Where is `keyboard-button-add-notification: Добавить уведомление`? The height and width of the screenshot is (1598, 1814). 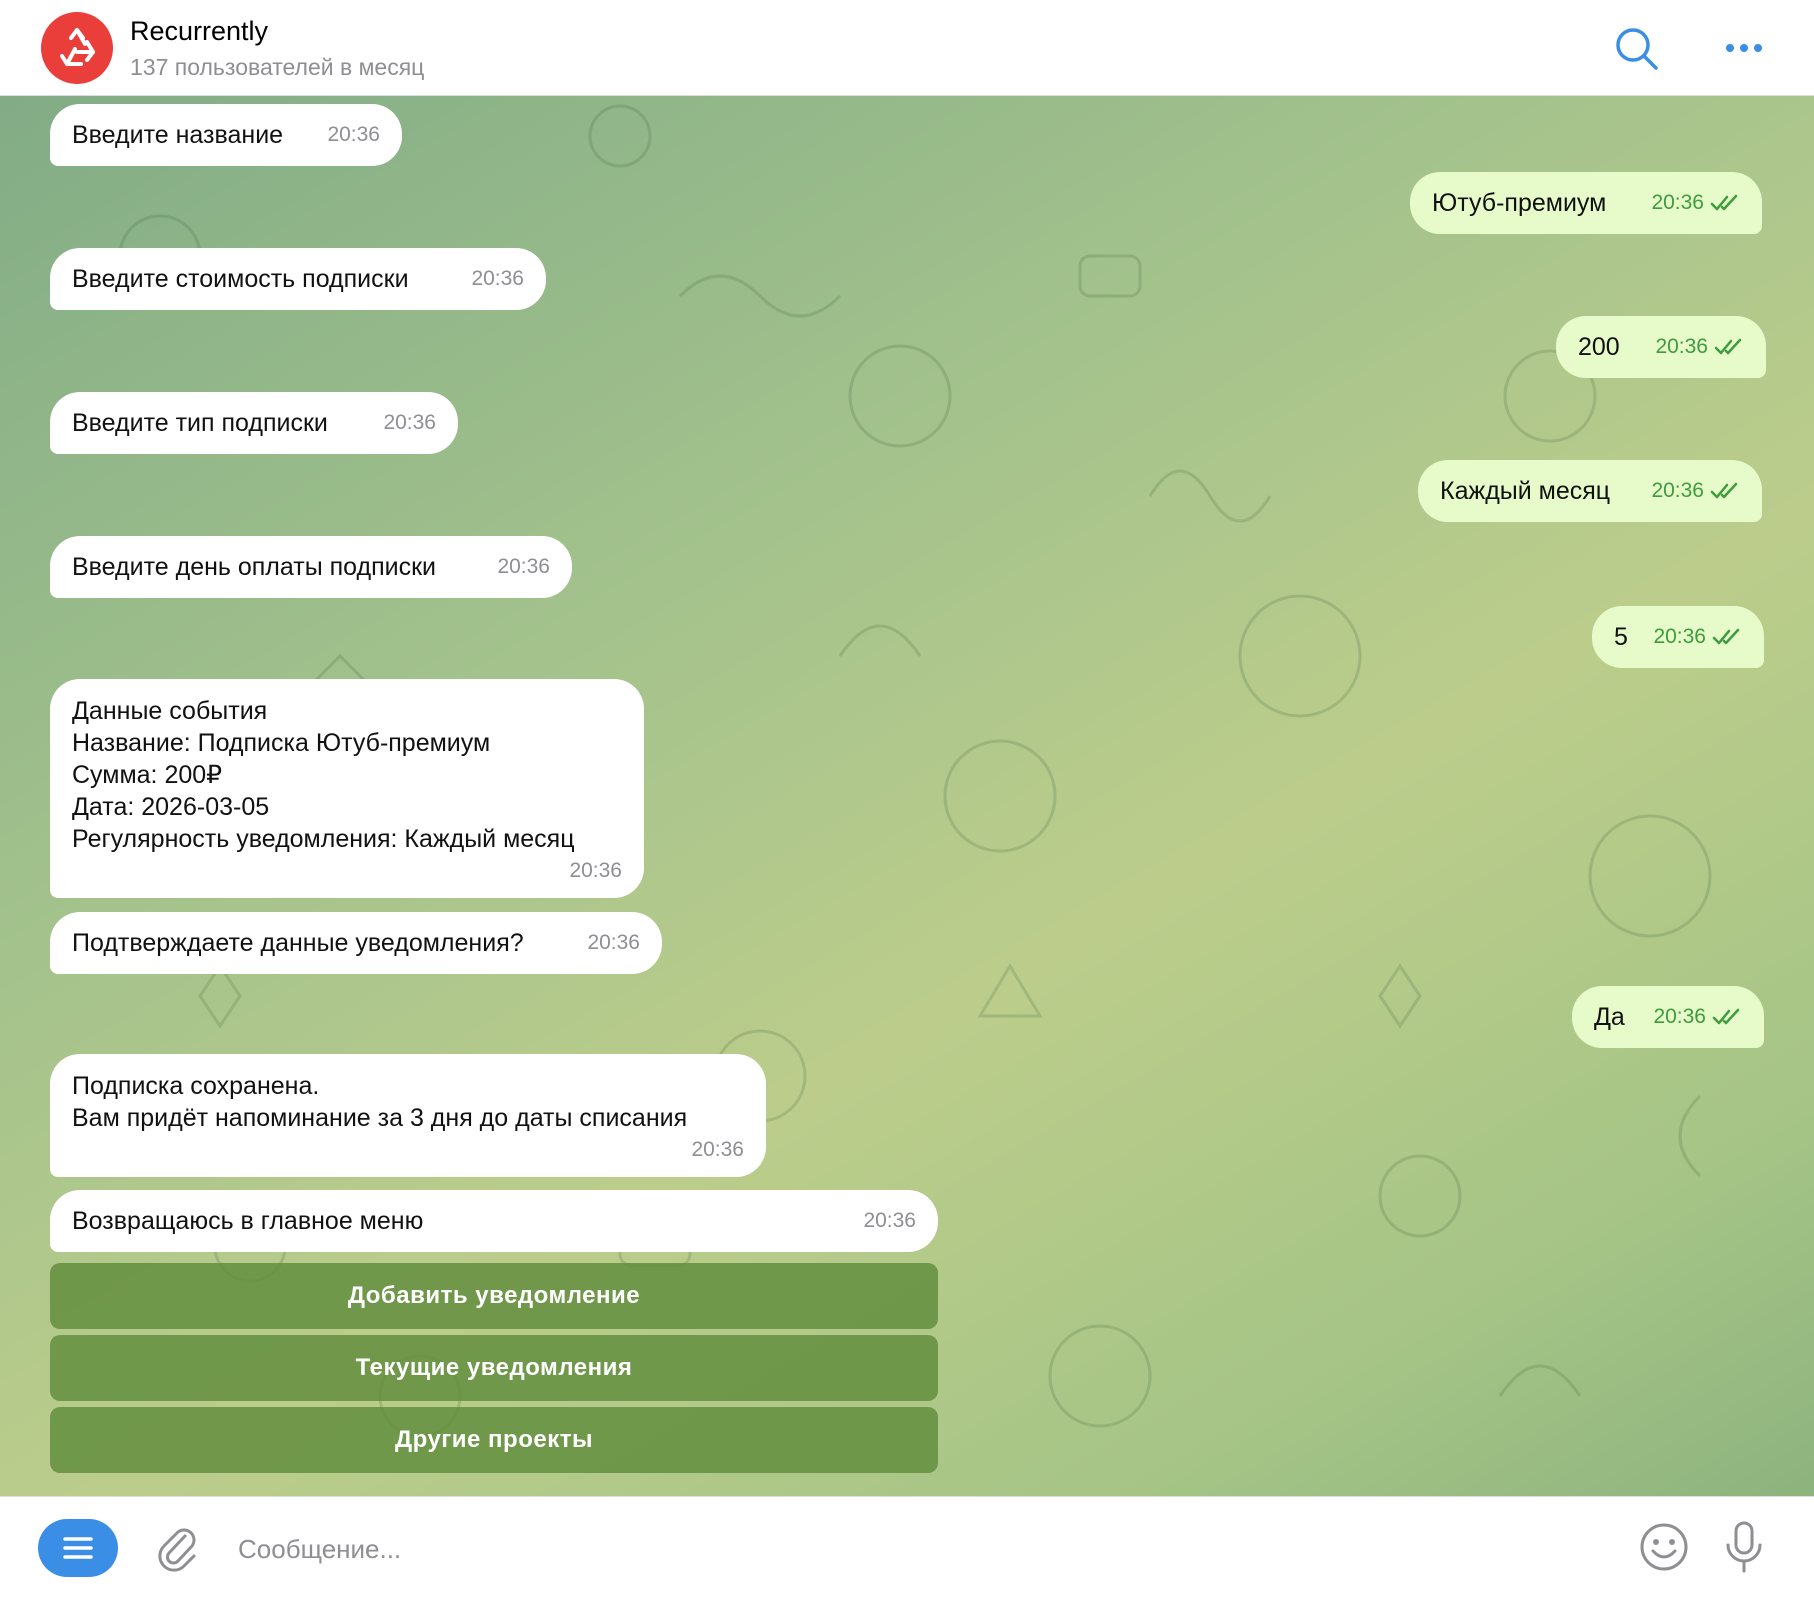 keyboard-button-add-notification: Добавить уведомление is located at coordinates (494, 1296).